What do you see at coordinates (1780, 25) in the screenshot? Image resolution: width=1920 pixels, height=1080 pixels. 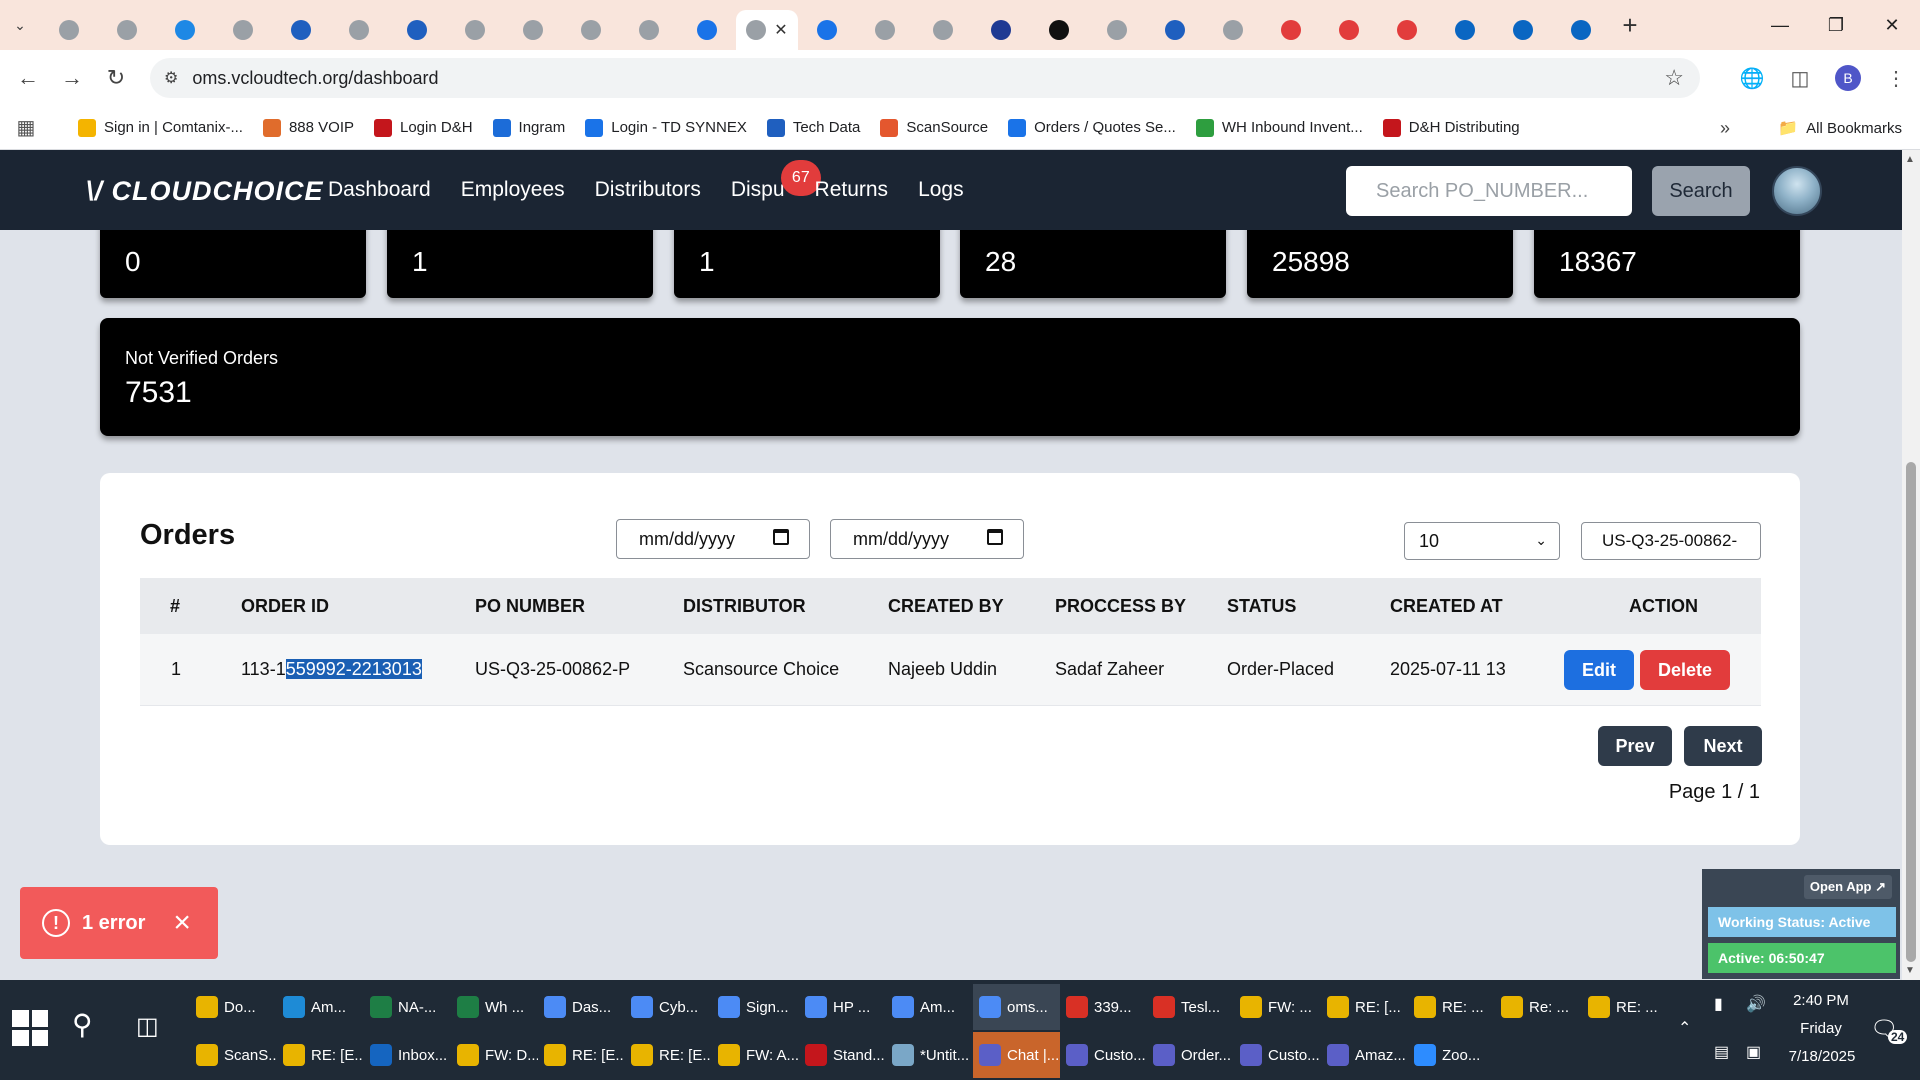 I see `minimize-icon: —` at bounding box center [1780, 25].